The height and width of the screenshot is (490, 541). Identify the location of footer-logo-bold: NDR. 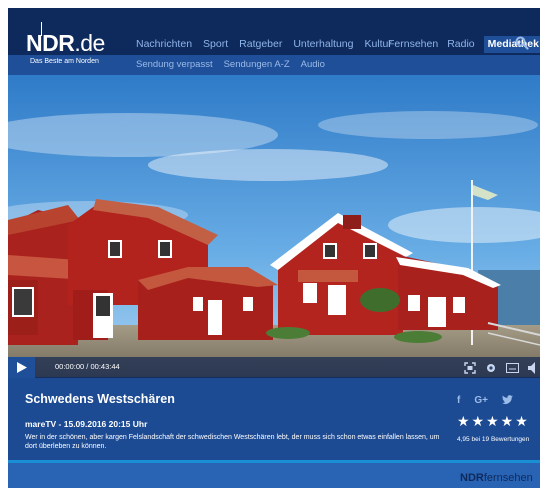
(472, 478).